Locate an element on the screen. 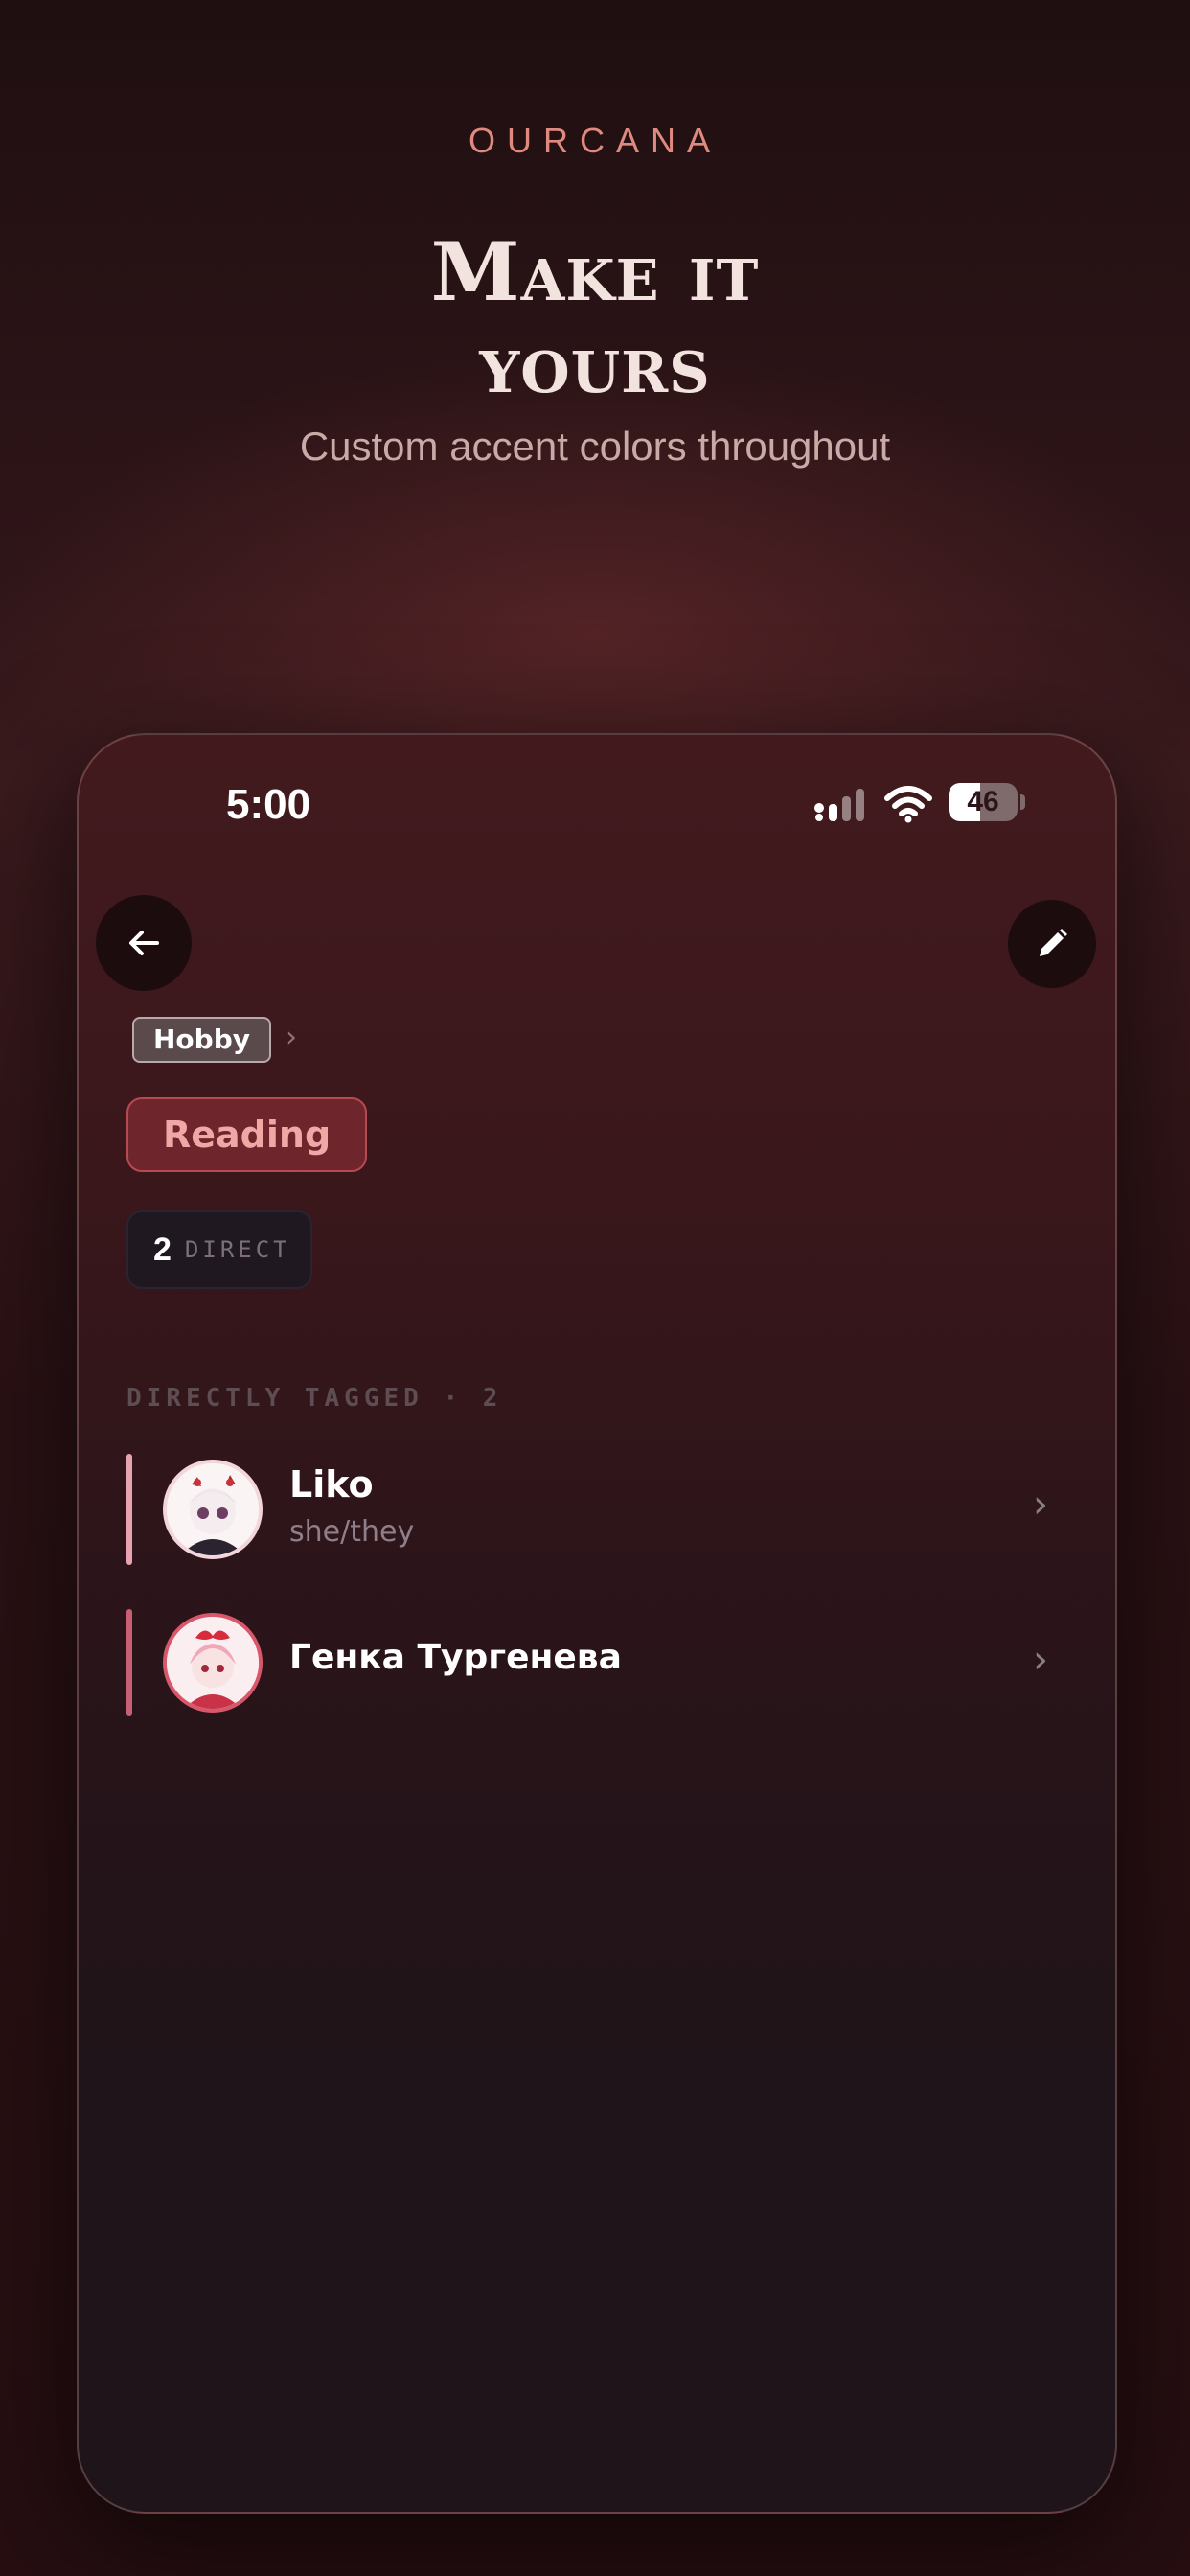 The height and width of the screenshot is (2576, 1190). headline-line-2: yours is located at coordinates (595, 363).